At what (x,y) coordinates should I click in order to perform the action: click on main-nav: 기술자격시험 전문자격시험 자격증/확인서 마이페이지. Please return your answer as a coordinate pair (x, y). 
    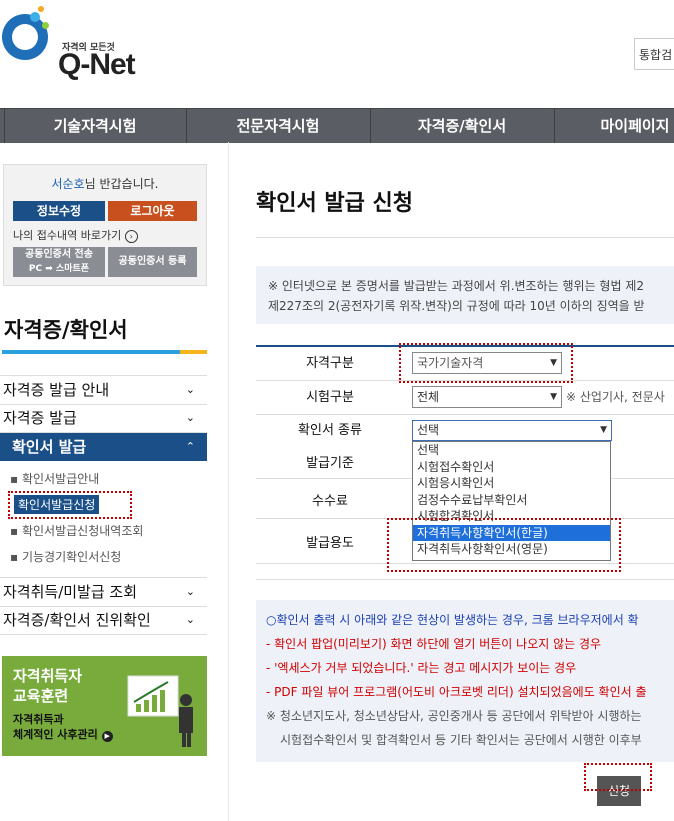
    Looking at the image, I should click on (337, 125).